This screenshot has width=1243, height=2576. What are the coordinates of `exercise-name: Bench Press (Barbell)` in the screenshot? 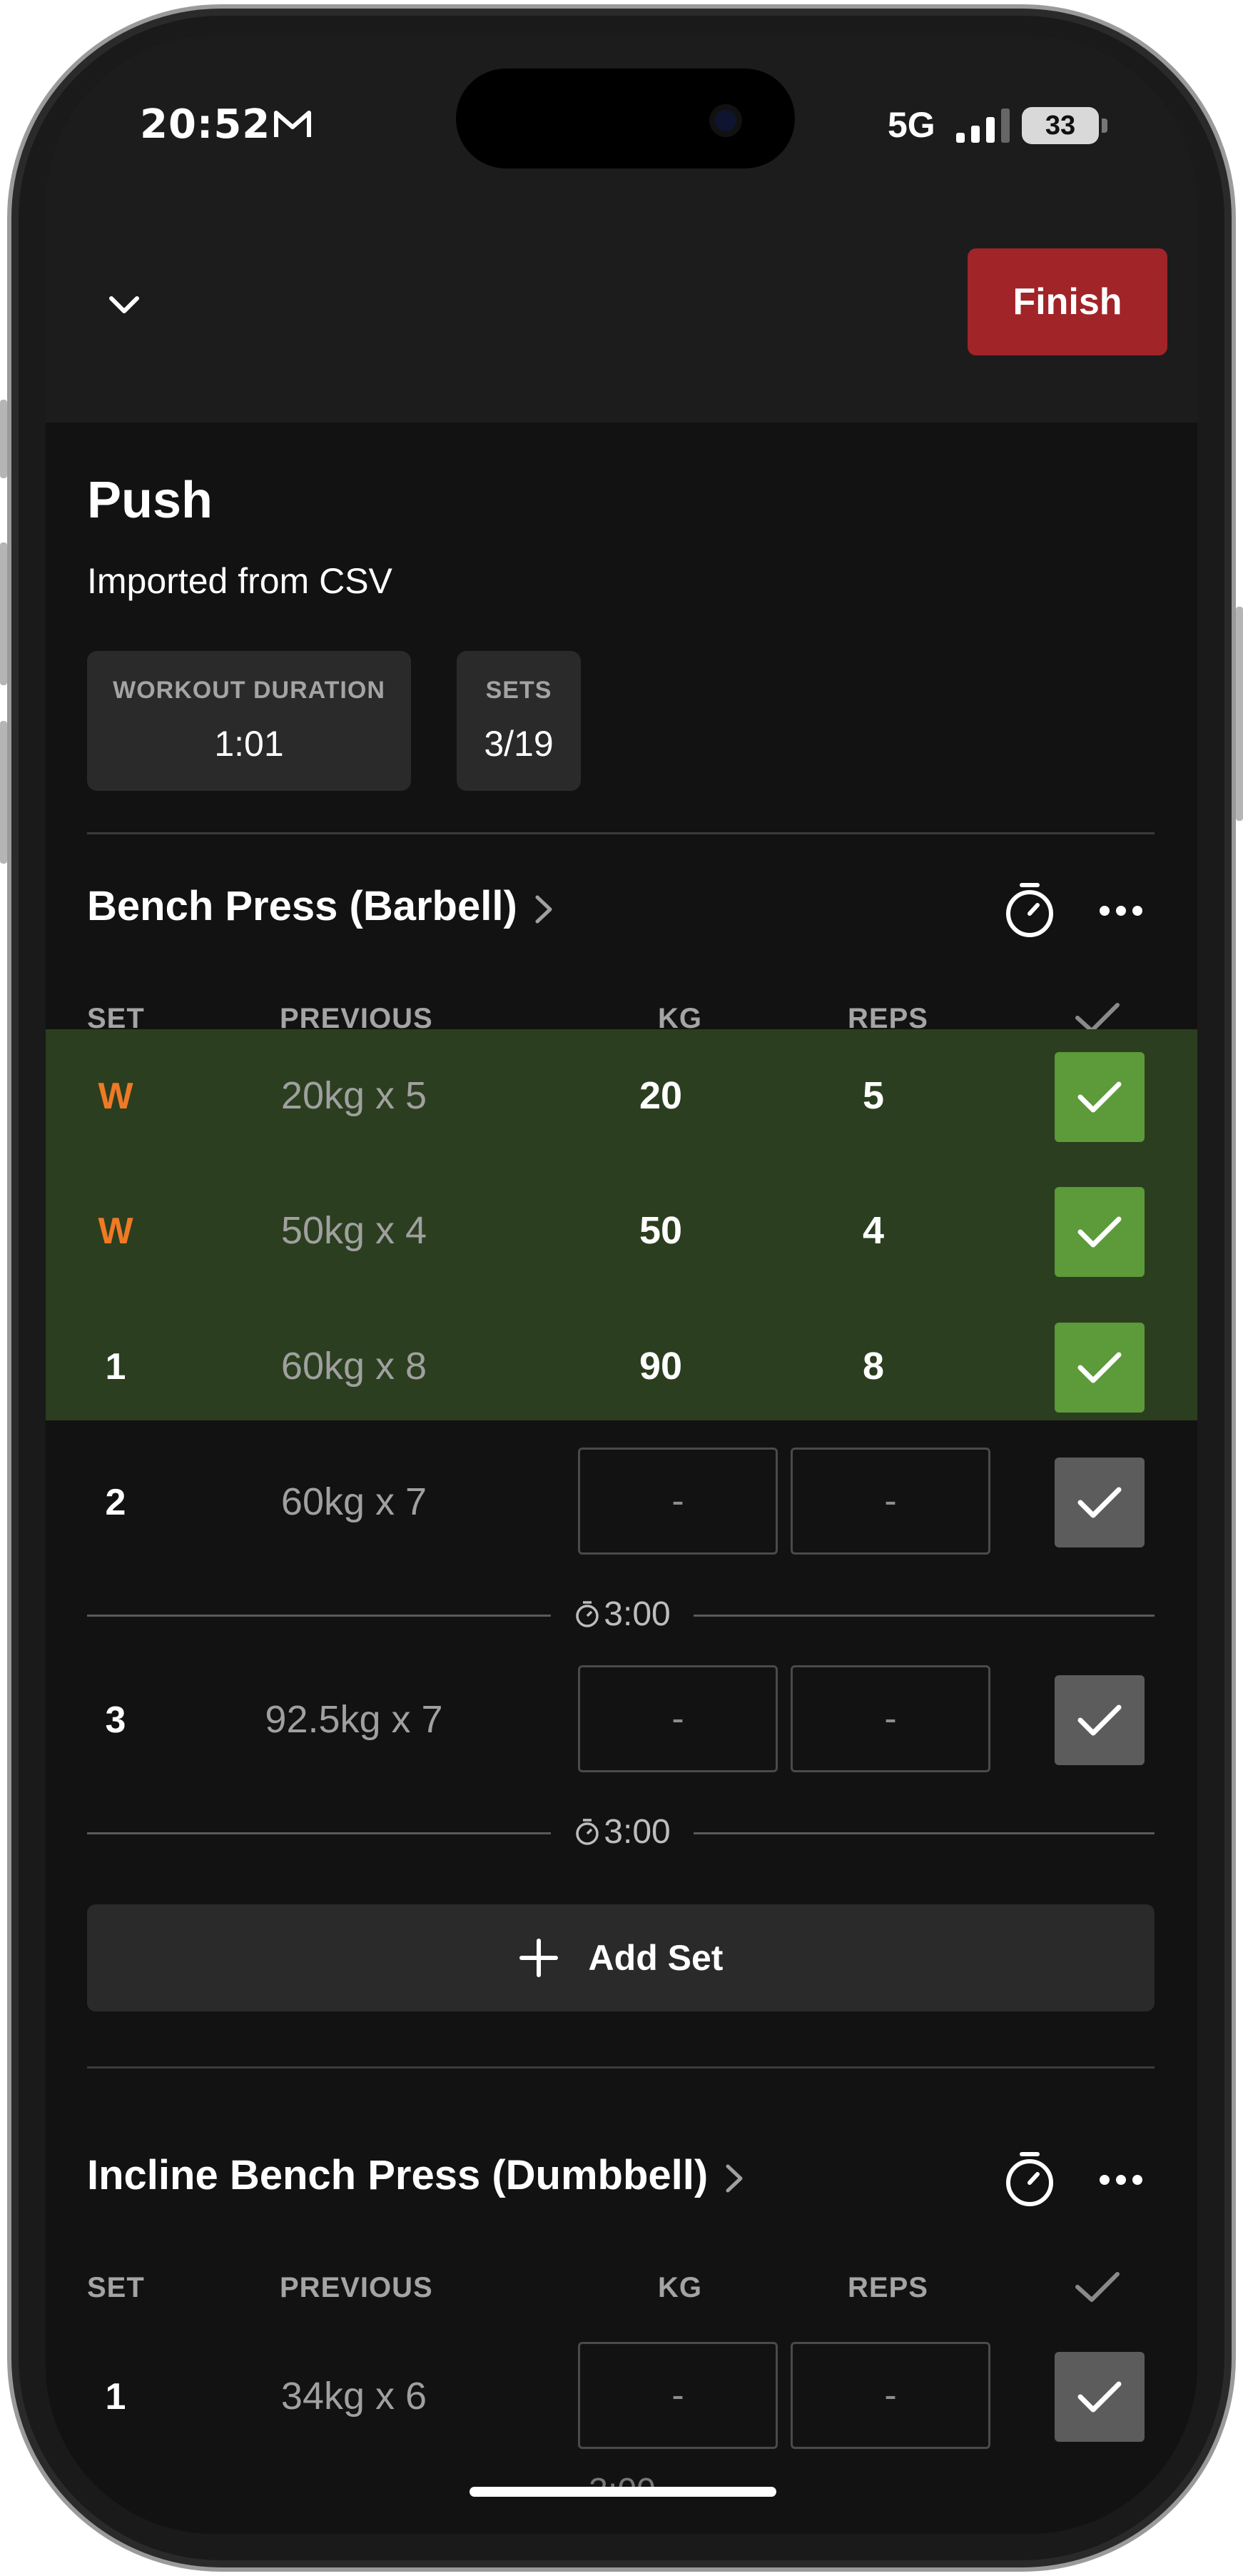 It's located at (302, 906).